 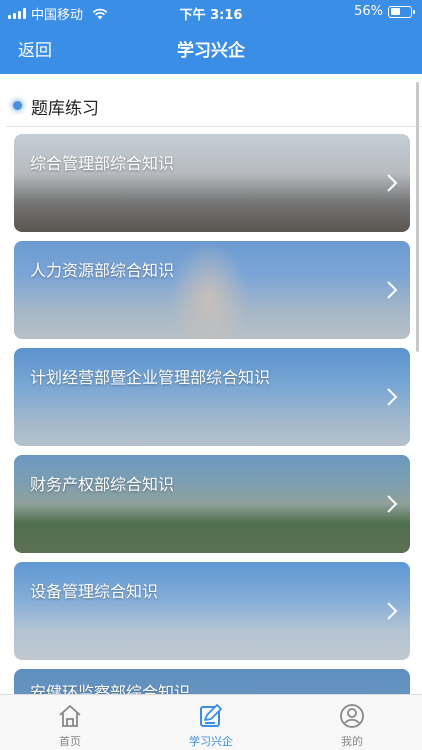 What do you see at coordinates (110, 688) in the screenshot?
I see `card-label: 安健环监察部综合知识` at bounding box center [110, 688].